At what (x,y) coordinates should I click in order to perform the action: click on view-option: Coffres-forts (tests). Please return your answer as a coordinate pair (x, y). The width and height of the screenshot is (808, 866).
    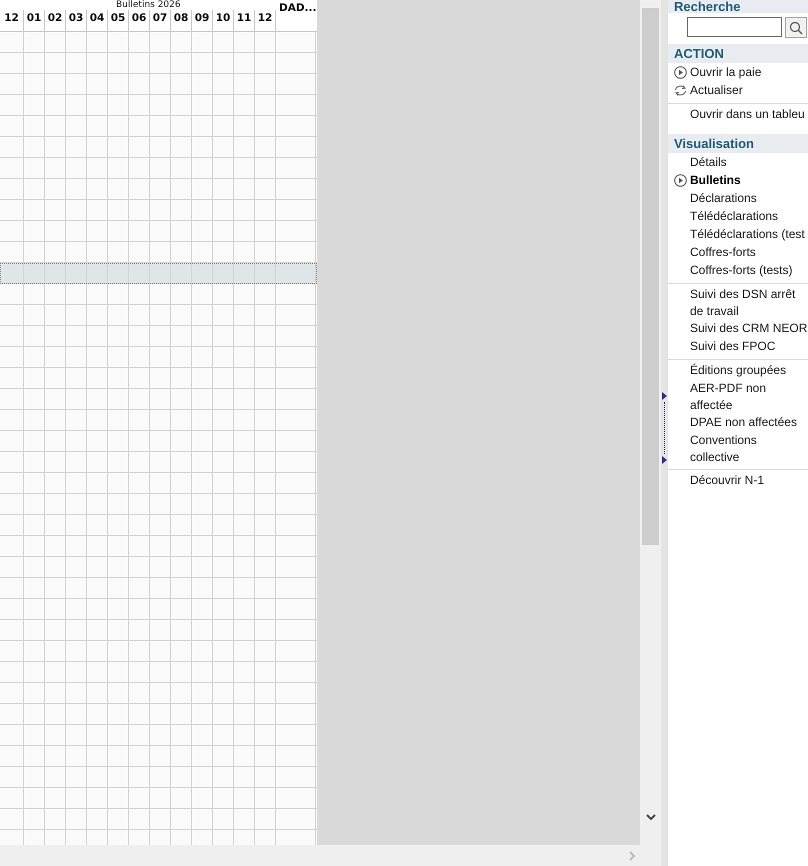
    Looking at the image, I should click on (749, 270).